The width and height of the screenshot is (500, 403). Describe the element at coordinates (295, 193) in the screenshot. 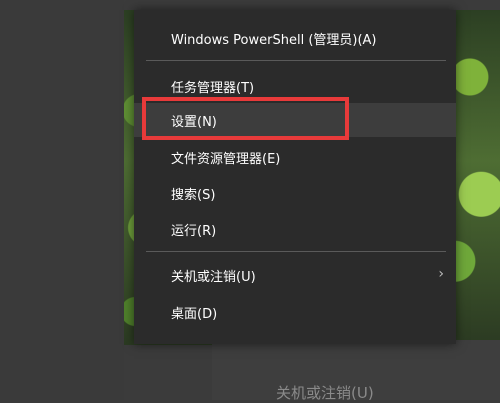

I see `menu-item-search: 搜索(S)` at that location.